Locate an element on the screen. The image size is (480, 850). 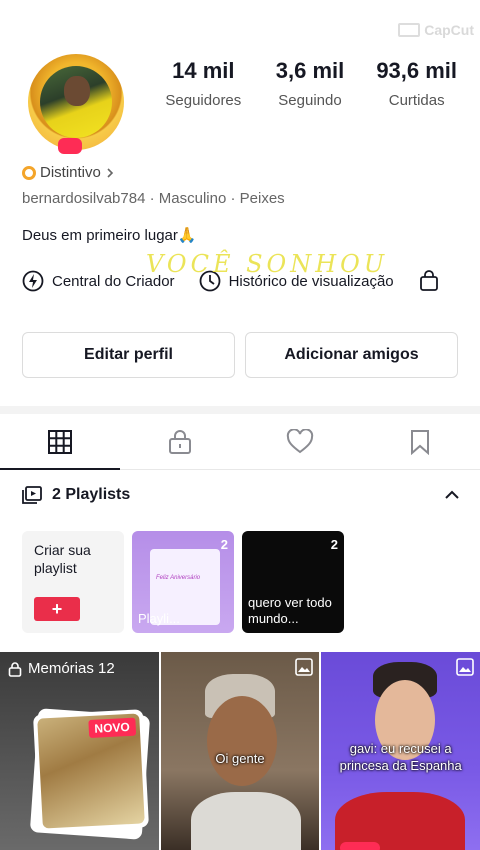
badge-label: Distintivo is located at coordinates (70, 172).